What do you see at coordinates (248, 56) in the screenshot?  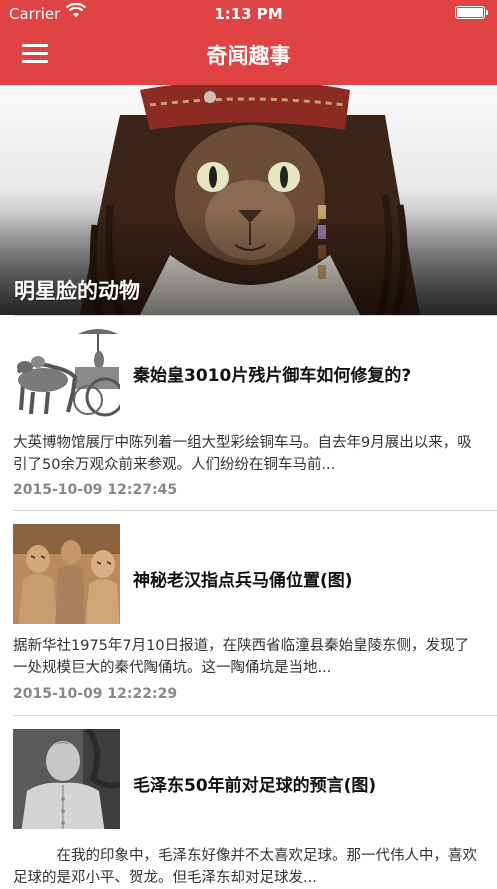 I see `page-title: 奇闻趣事` at bounding box center [248, 56].